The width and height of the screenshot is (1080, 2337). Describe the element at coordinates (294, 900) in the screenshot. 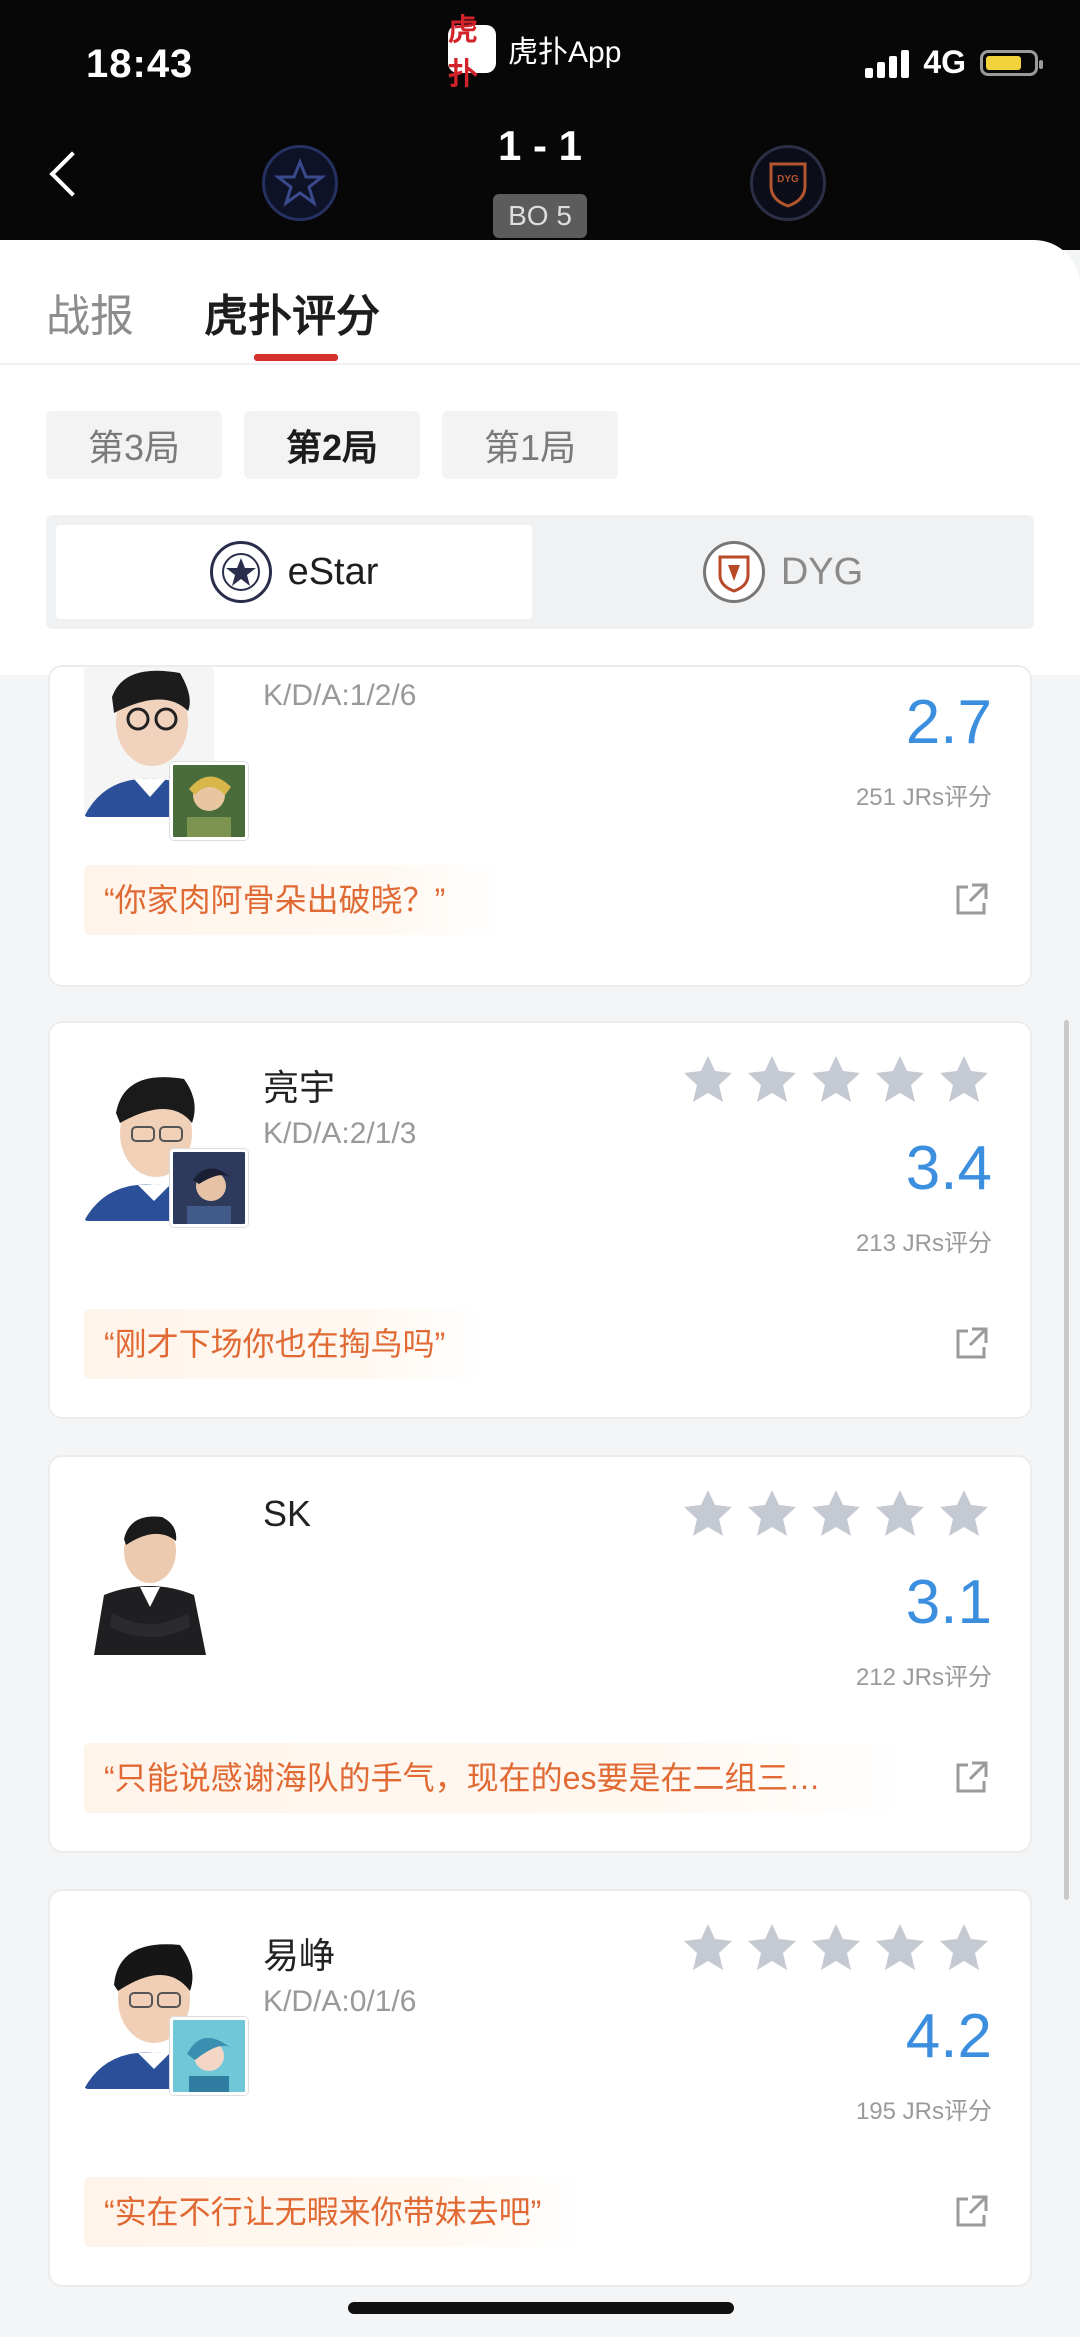

I see `top-comment: “你家肉阿骨朵出破晓？”` at that location.